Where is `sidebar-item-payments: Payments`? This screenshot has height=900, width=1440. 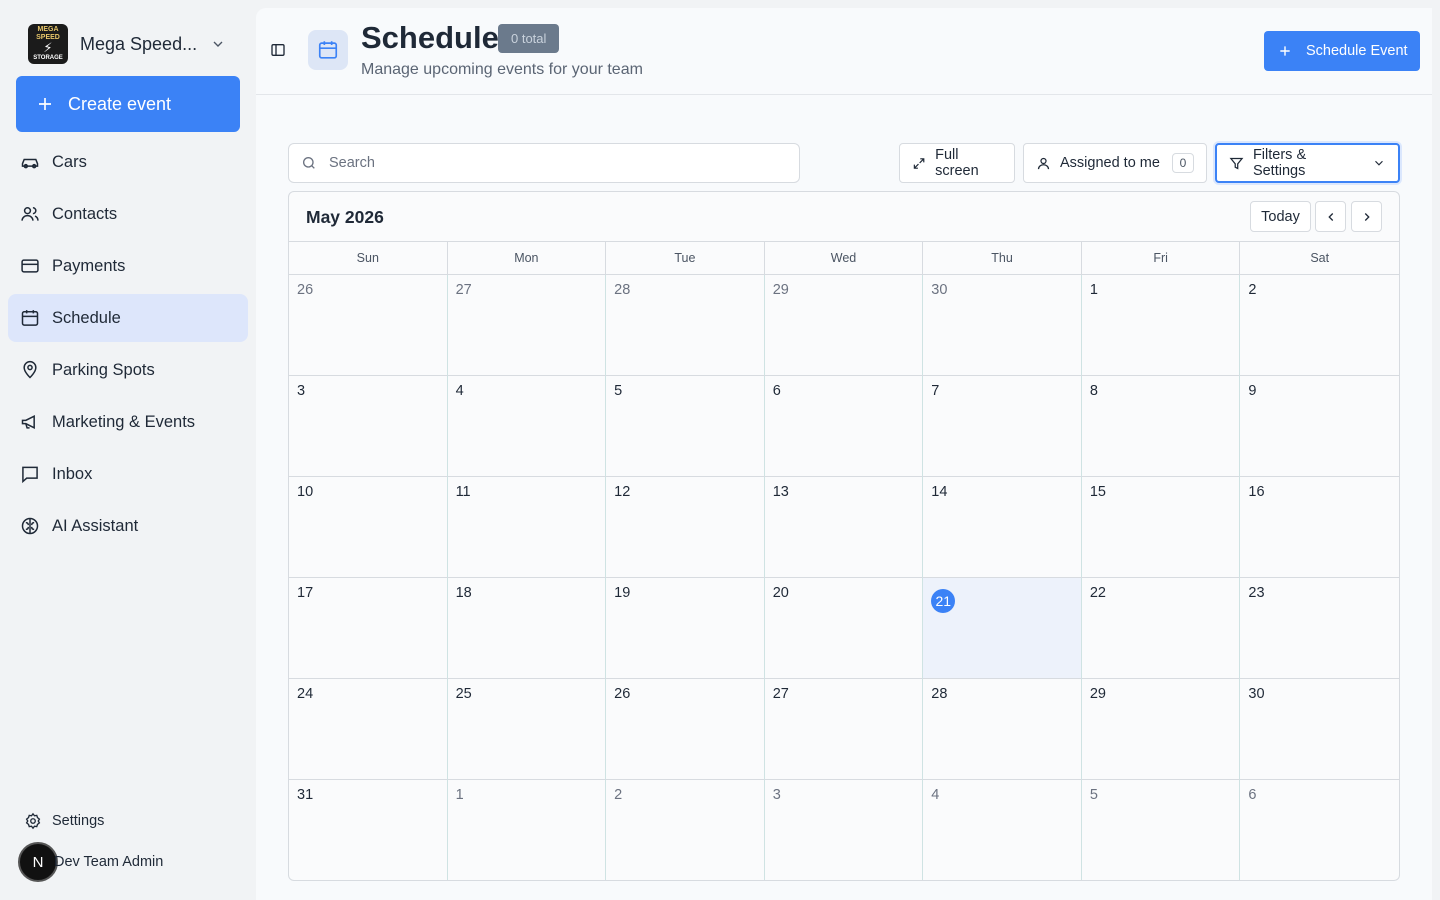 sidebar-item-payments: Payments is located at coordinates (128, 266).